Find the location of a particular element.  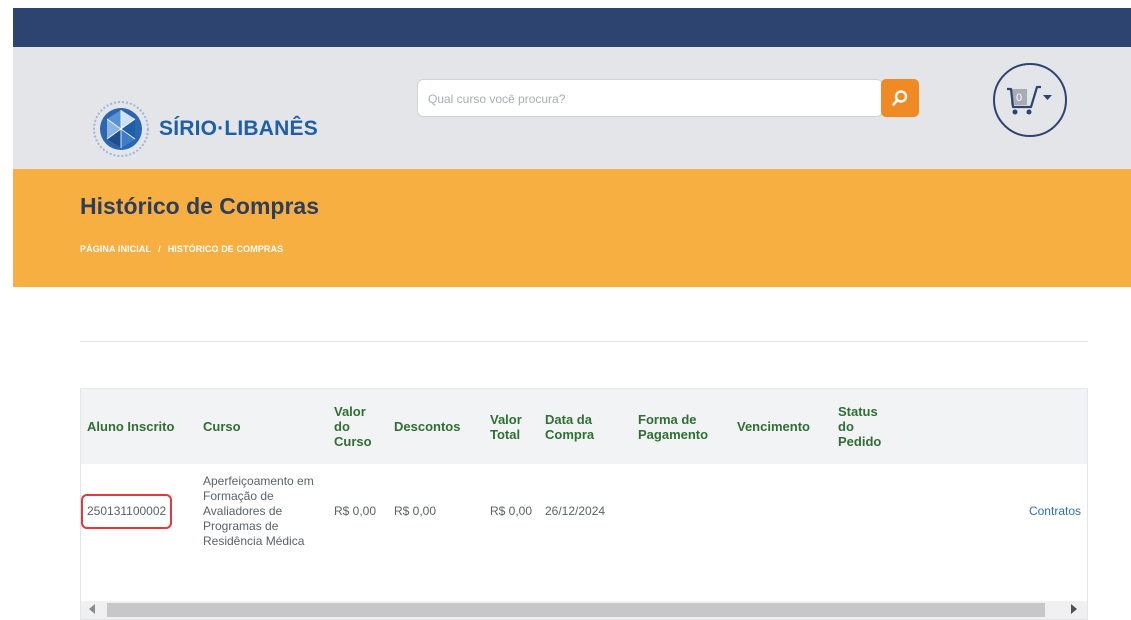

cell-status is located at coordinates (866, 511).